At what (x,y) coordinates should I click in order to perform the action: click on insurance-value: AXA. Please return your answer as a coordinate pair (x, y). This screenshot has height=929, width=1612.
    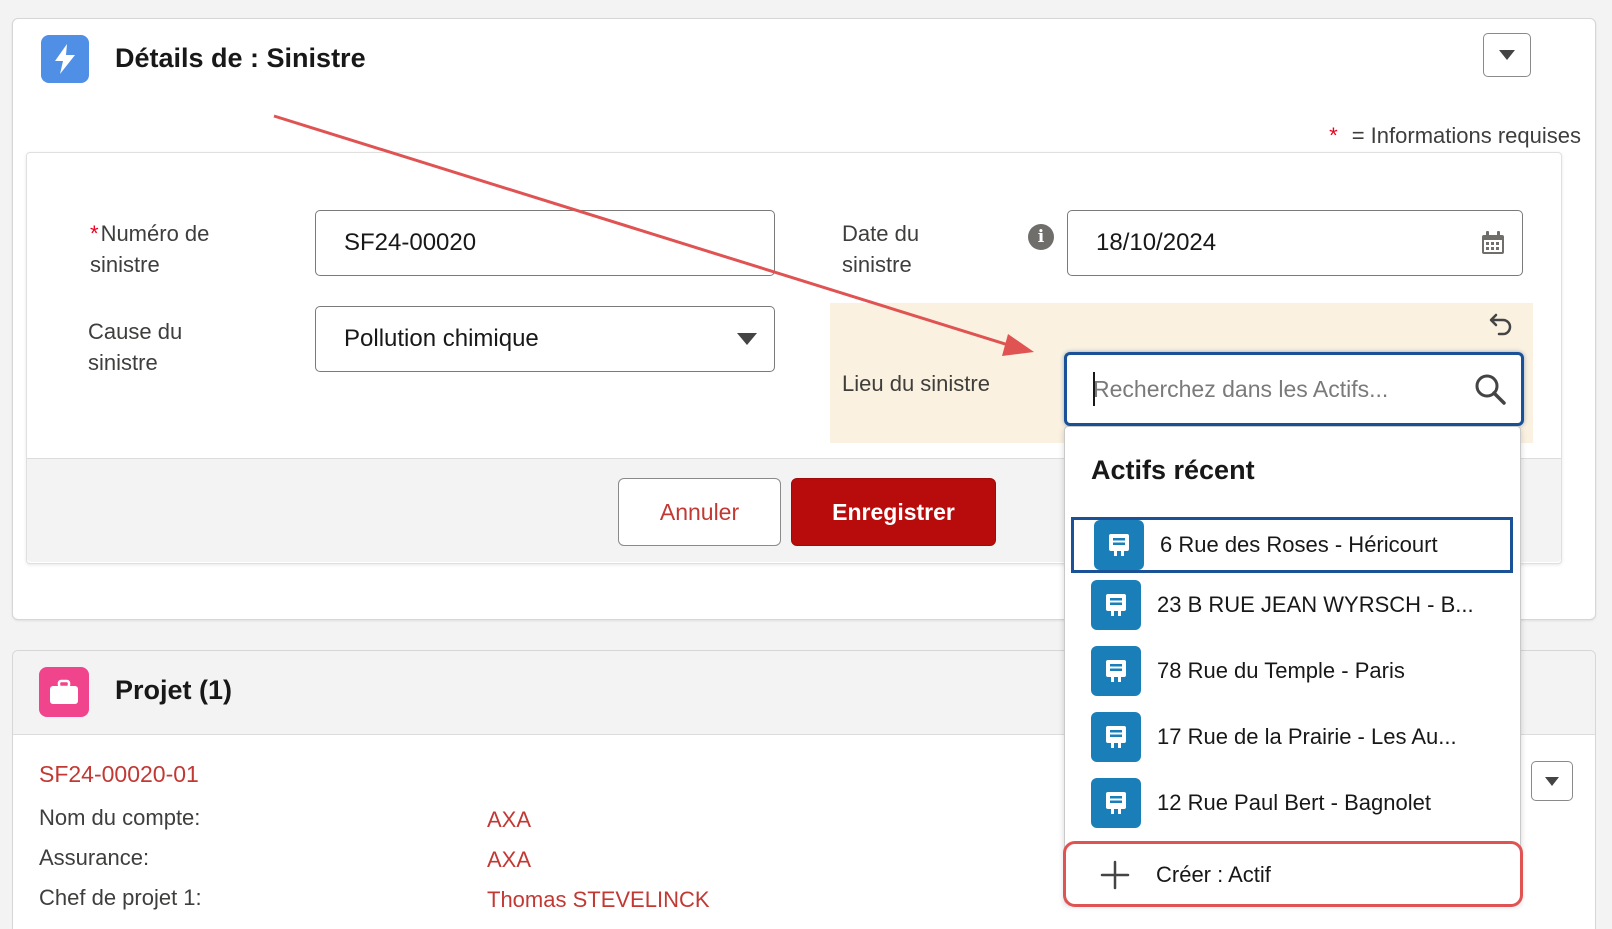
    Looking at the image, I should click on (509, 860).